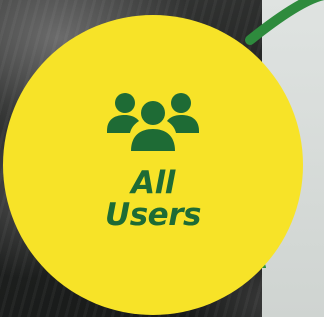  Describe the element at coordinates (153, 122) in the screenshot. I see `users-group-icon` at that location.